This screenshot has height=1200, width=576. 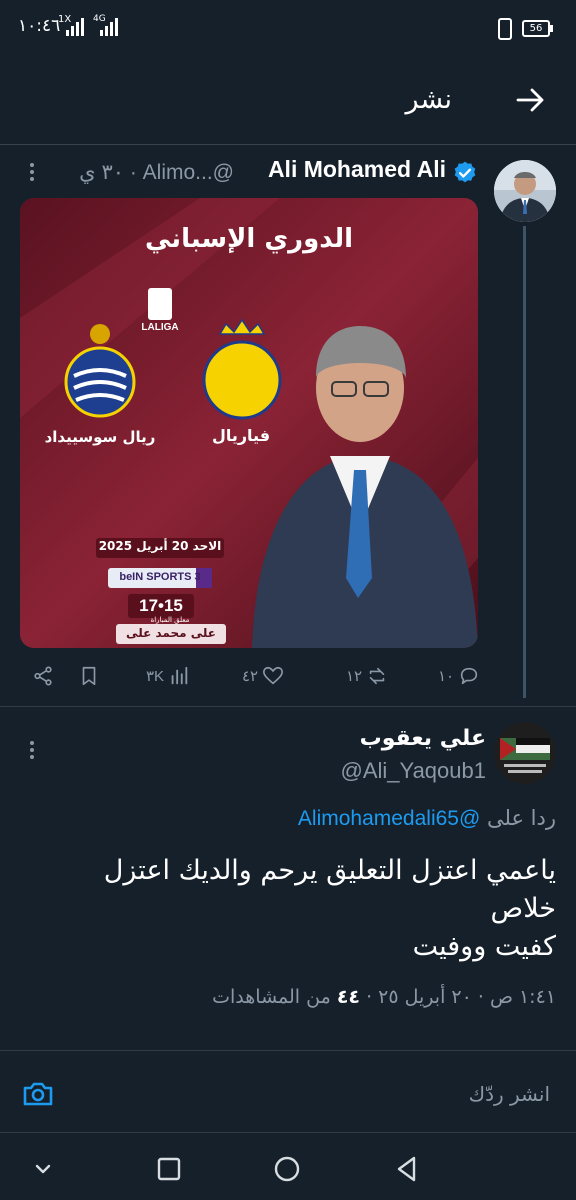 What do you see at coordinates (169, 1169) in the screenshot?
I see `recents-square-icon` at bounding box center [169, 1169].